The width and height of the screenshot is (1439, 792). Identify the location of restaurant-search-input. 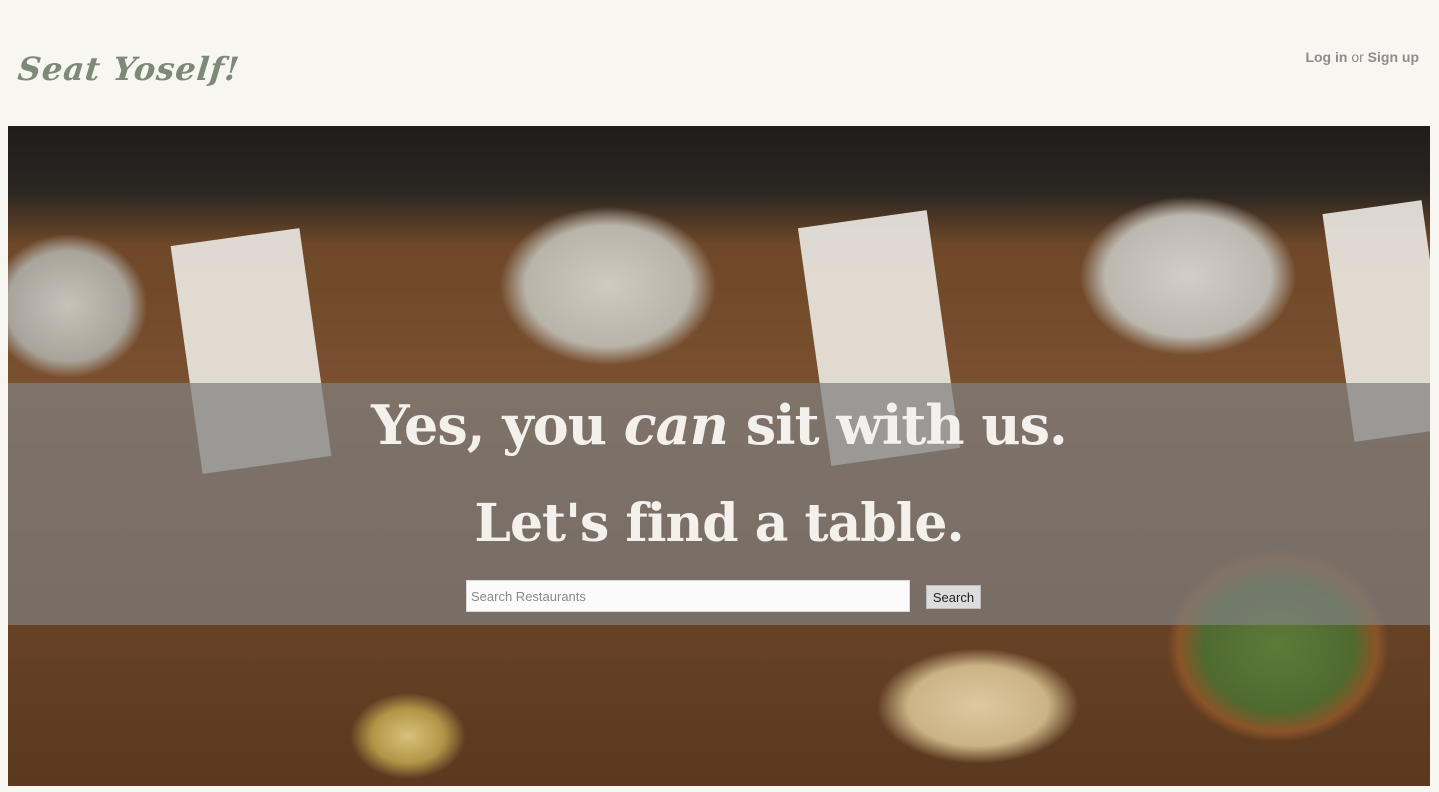
(688, 596).